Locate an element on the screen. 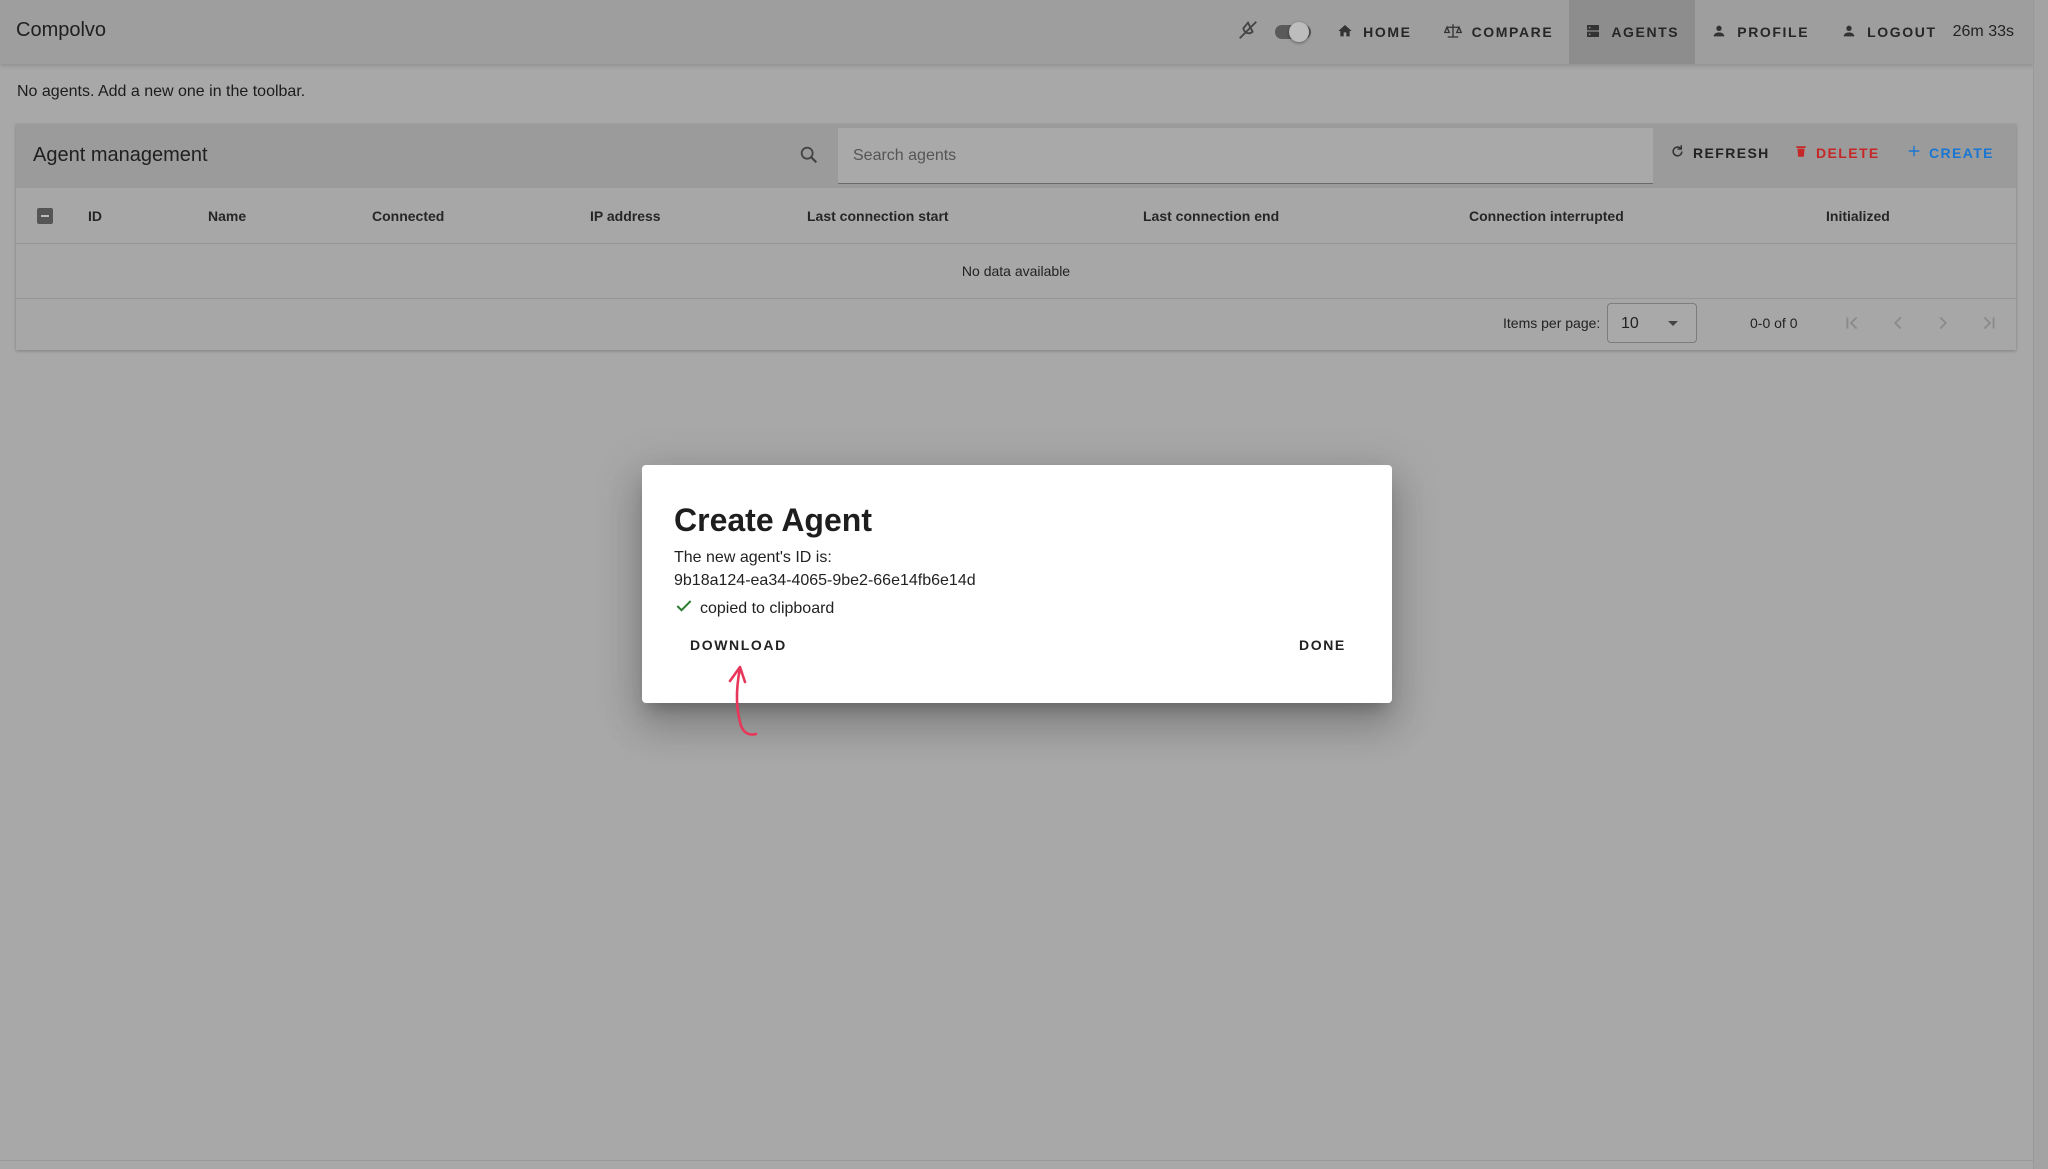 The height and width of the screenshot is (1169, 2048). items-per-page-label: Items per page: is located at coordinates (1552, 323).